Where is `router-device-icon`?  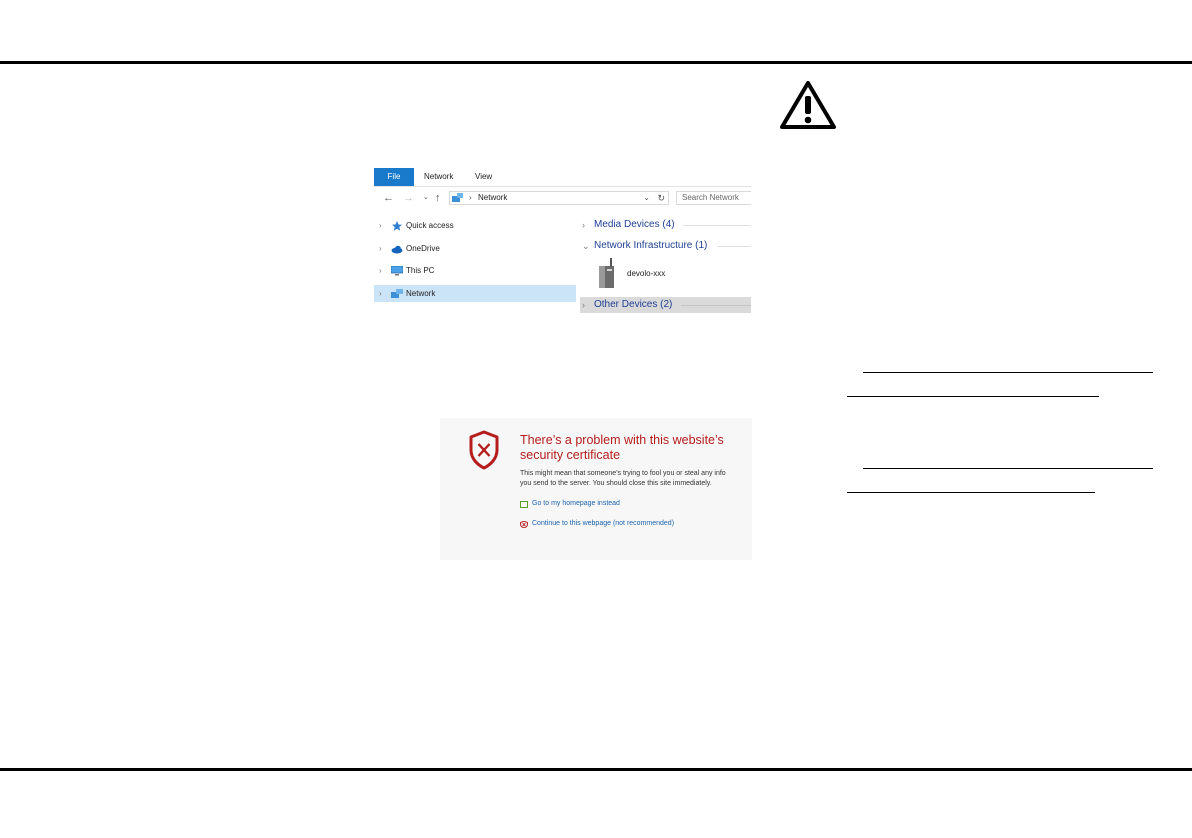 router-device-icon is located at coordinates (607, 274).